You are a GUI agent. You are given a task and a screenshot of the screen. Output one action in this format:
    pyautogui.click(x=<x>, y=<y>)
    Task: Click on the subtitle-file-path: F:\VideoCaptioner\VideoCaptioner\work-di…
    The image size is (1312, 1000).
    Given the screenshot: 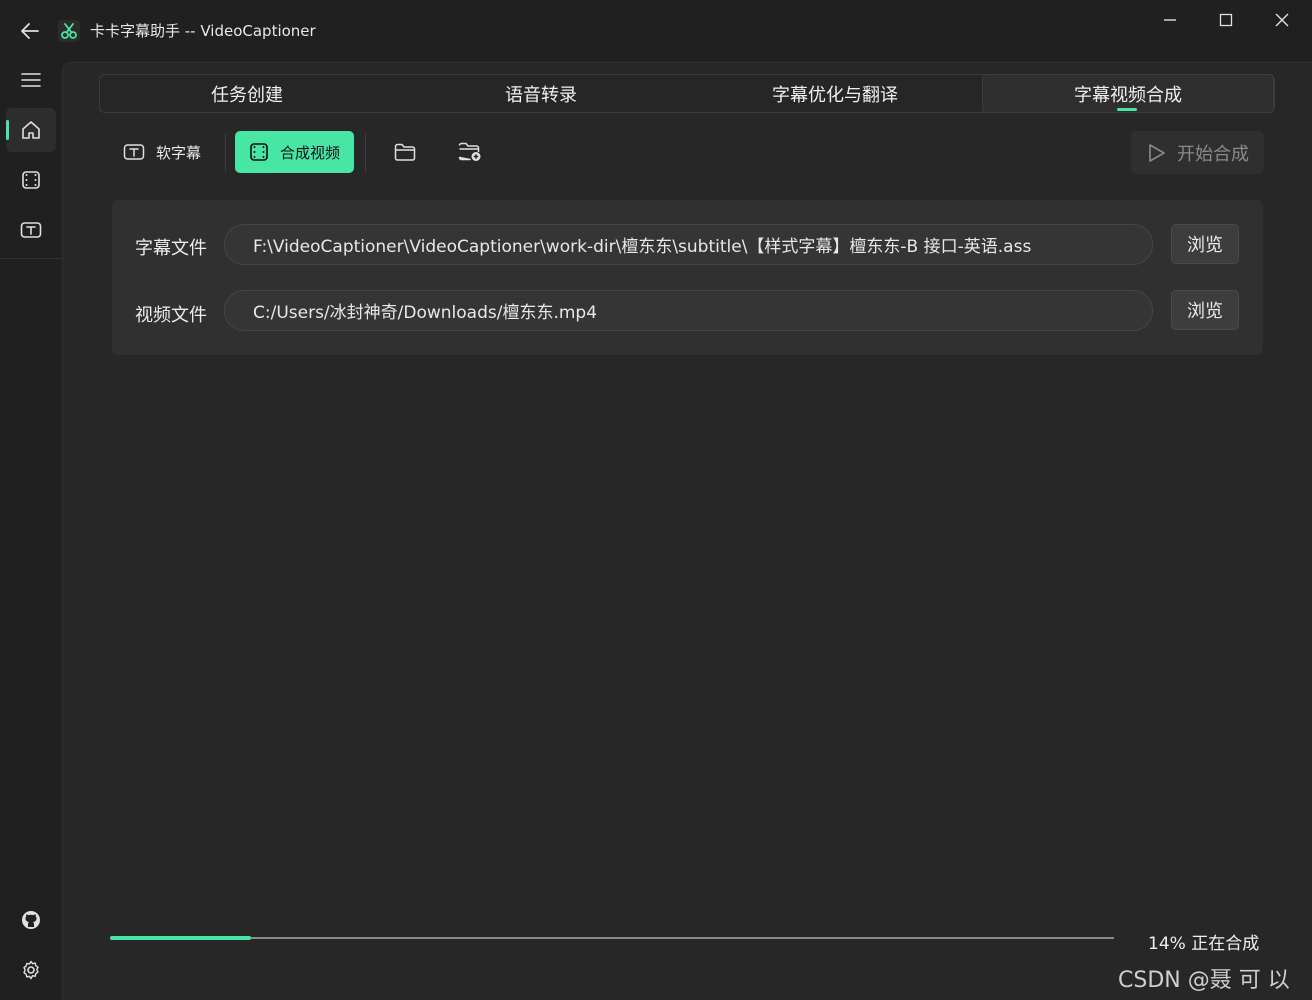 What is the action you would take?
    pyautogui.click(x=642, y=247)
    